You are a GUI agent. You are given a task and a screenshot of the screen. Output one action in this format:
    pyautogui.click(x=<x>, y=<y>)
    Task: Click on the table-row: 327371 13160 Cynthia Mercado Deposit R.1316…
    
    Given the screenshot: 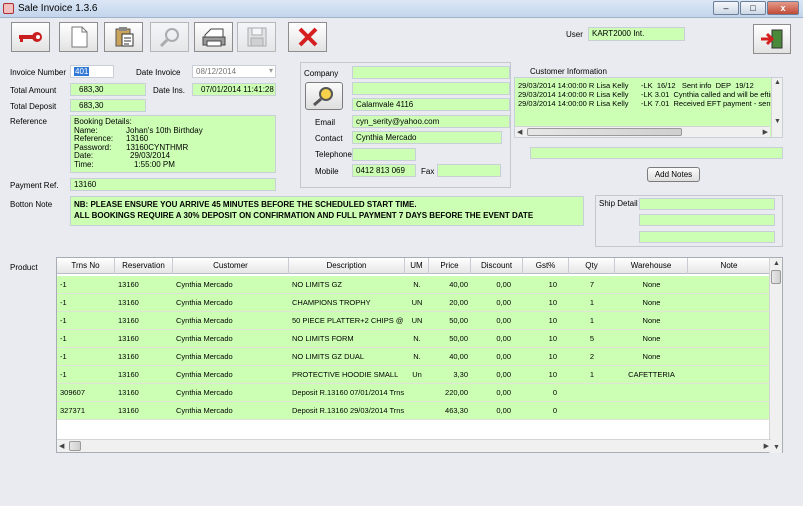 What is the action you would take?
    pyautogui.click(x=414, y=411)
    